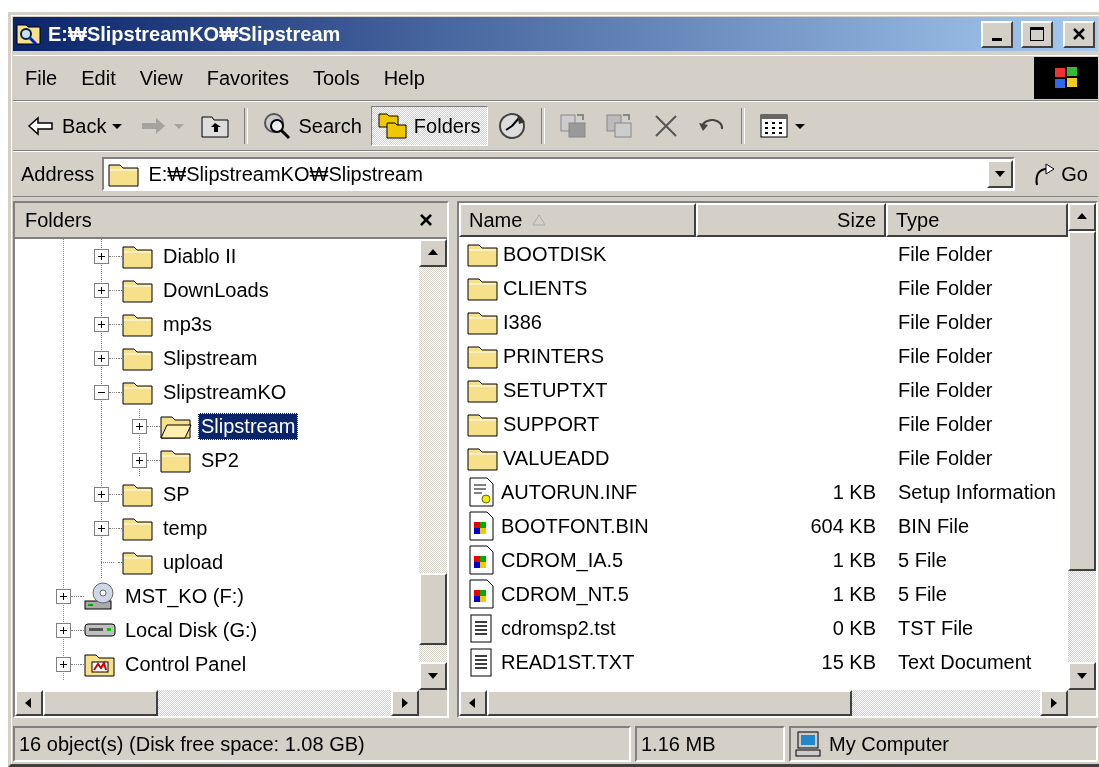  What do you see at coordinates (247, 78) in the screenshot?
I see `menu-item: Favorites` at bounding box center [247, 78].